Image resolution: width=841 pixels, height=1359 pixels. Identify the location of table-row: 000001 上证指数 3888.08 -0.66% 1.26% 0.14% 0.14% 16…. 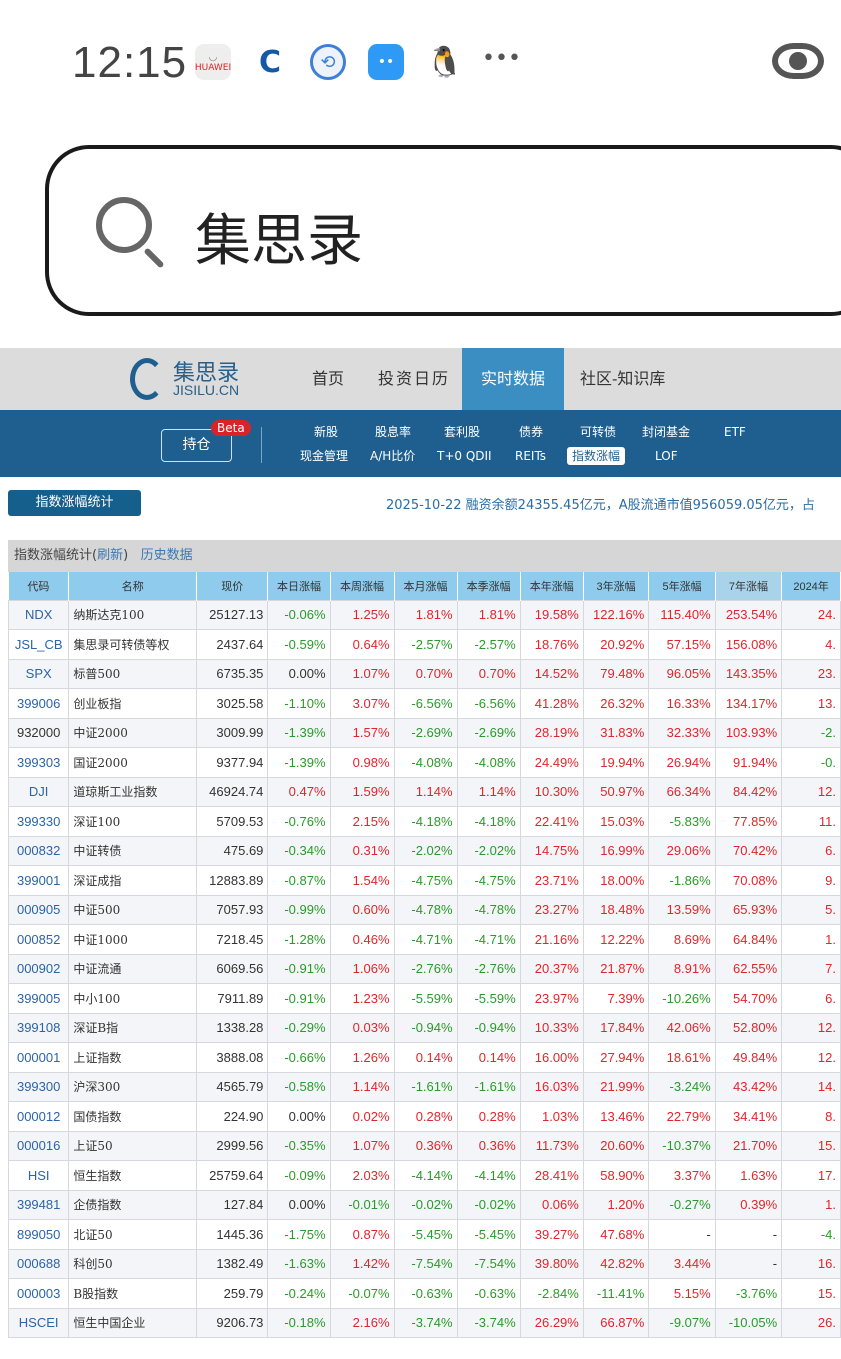
(424, 1057).